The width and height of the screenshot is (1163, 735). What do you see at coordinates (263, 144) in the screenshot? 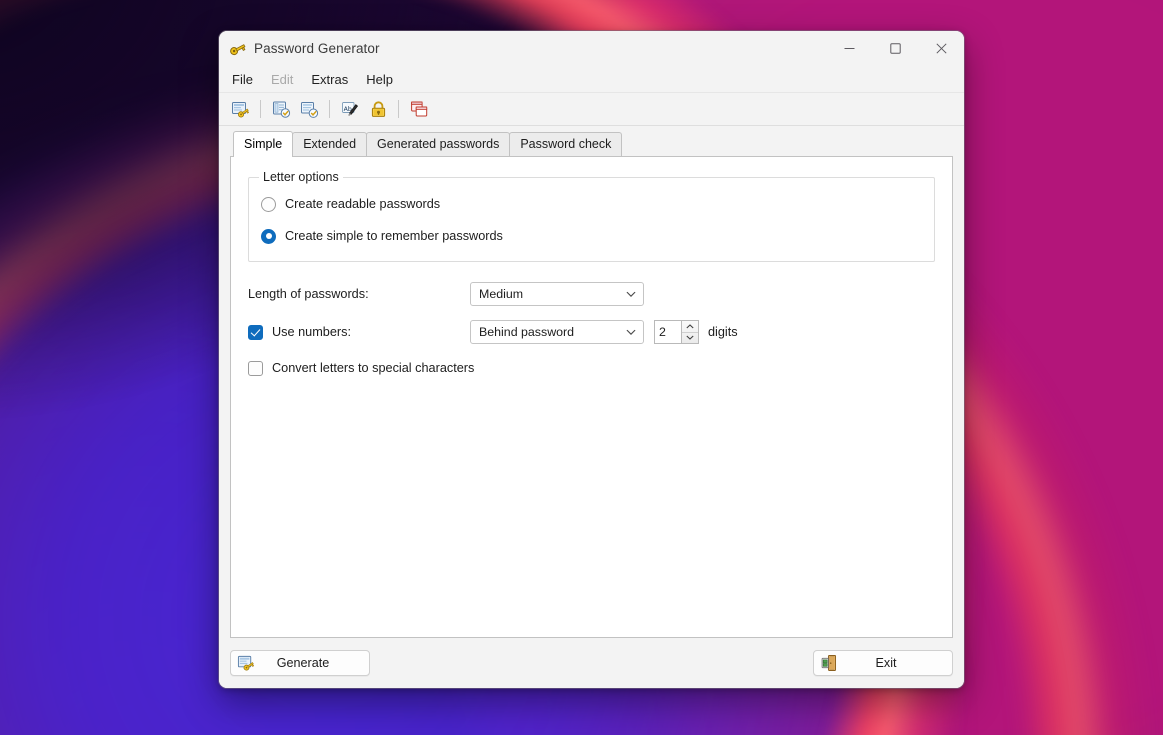
I see `tab-simple: Simple` at bounding box center [263, 144].